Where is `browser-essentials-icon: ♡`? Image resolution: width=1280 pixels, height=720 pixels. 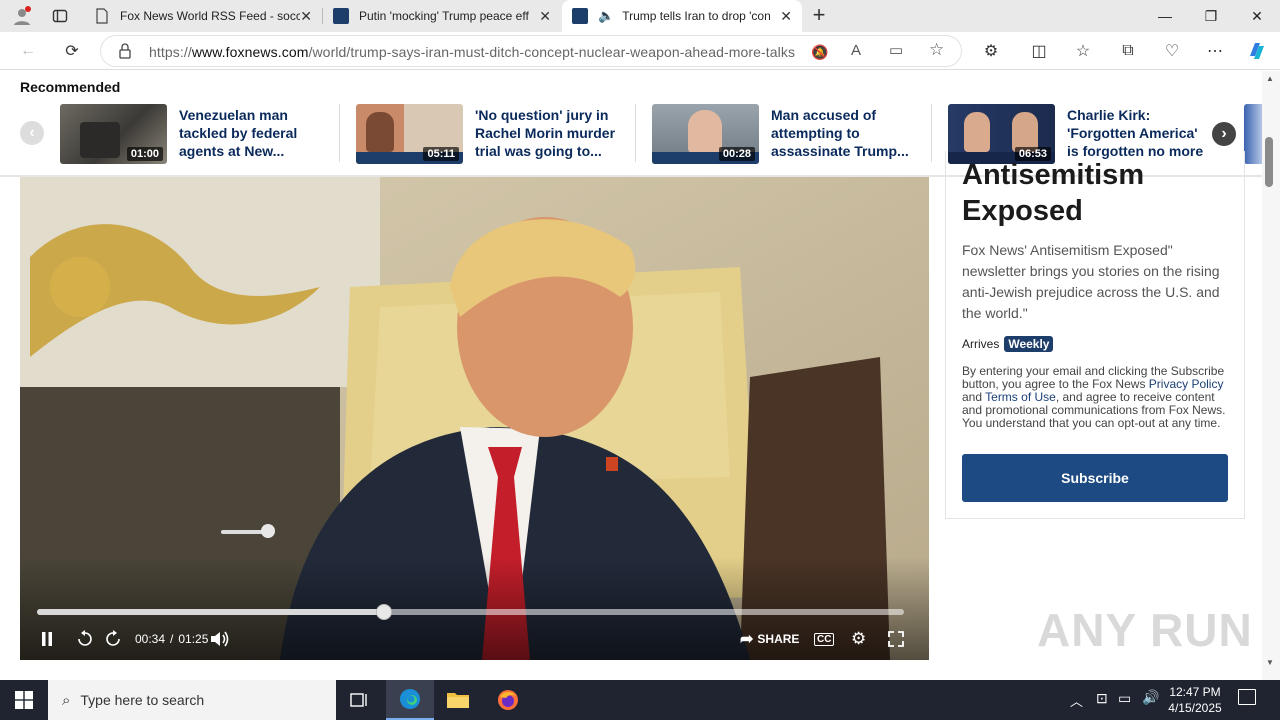
browser-essentials-icon: ♡ is located at coordinates (1172, 51).